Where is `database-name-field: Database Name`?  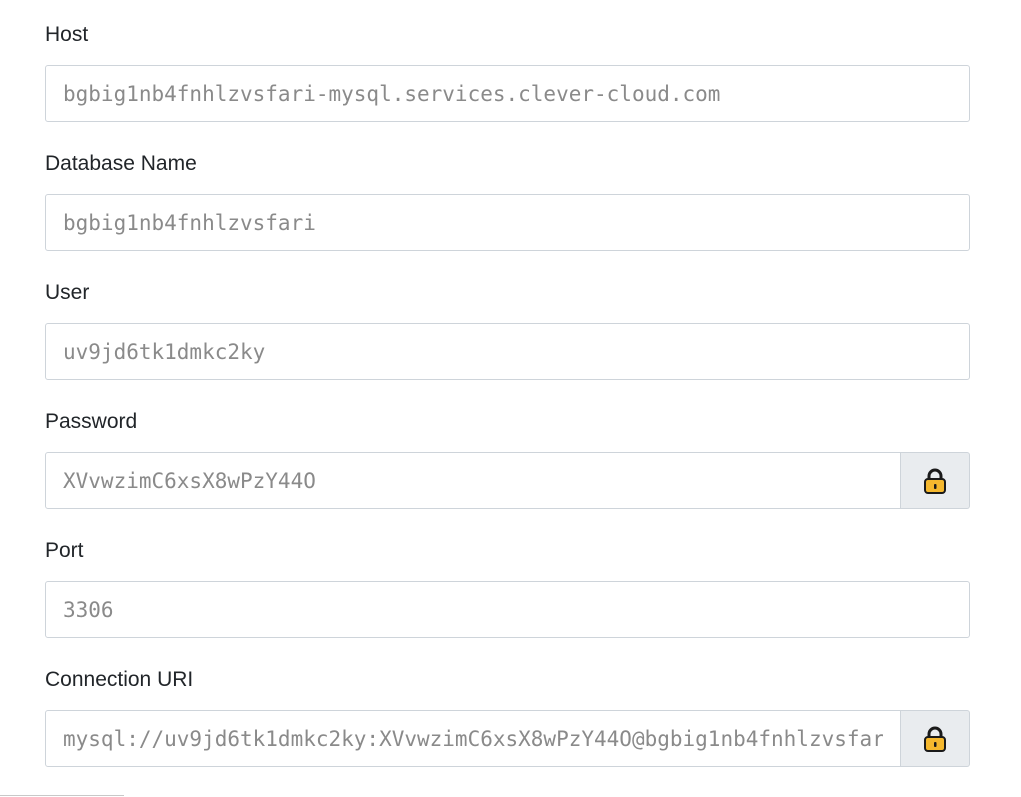
database-name-field: Database Name is located at coordinates (507, 193).